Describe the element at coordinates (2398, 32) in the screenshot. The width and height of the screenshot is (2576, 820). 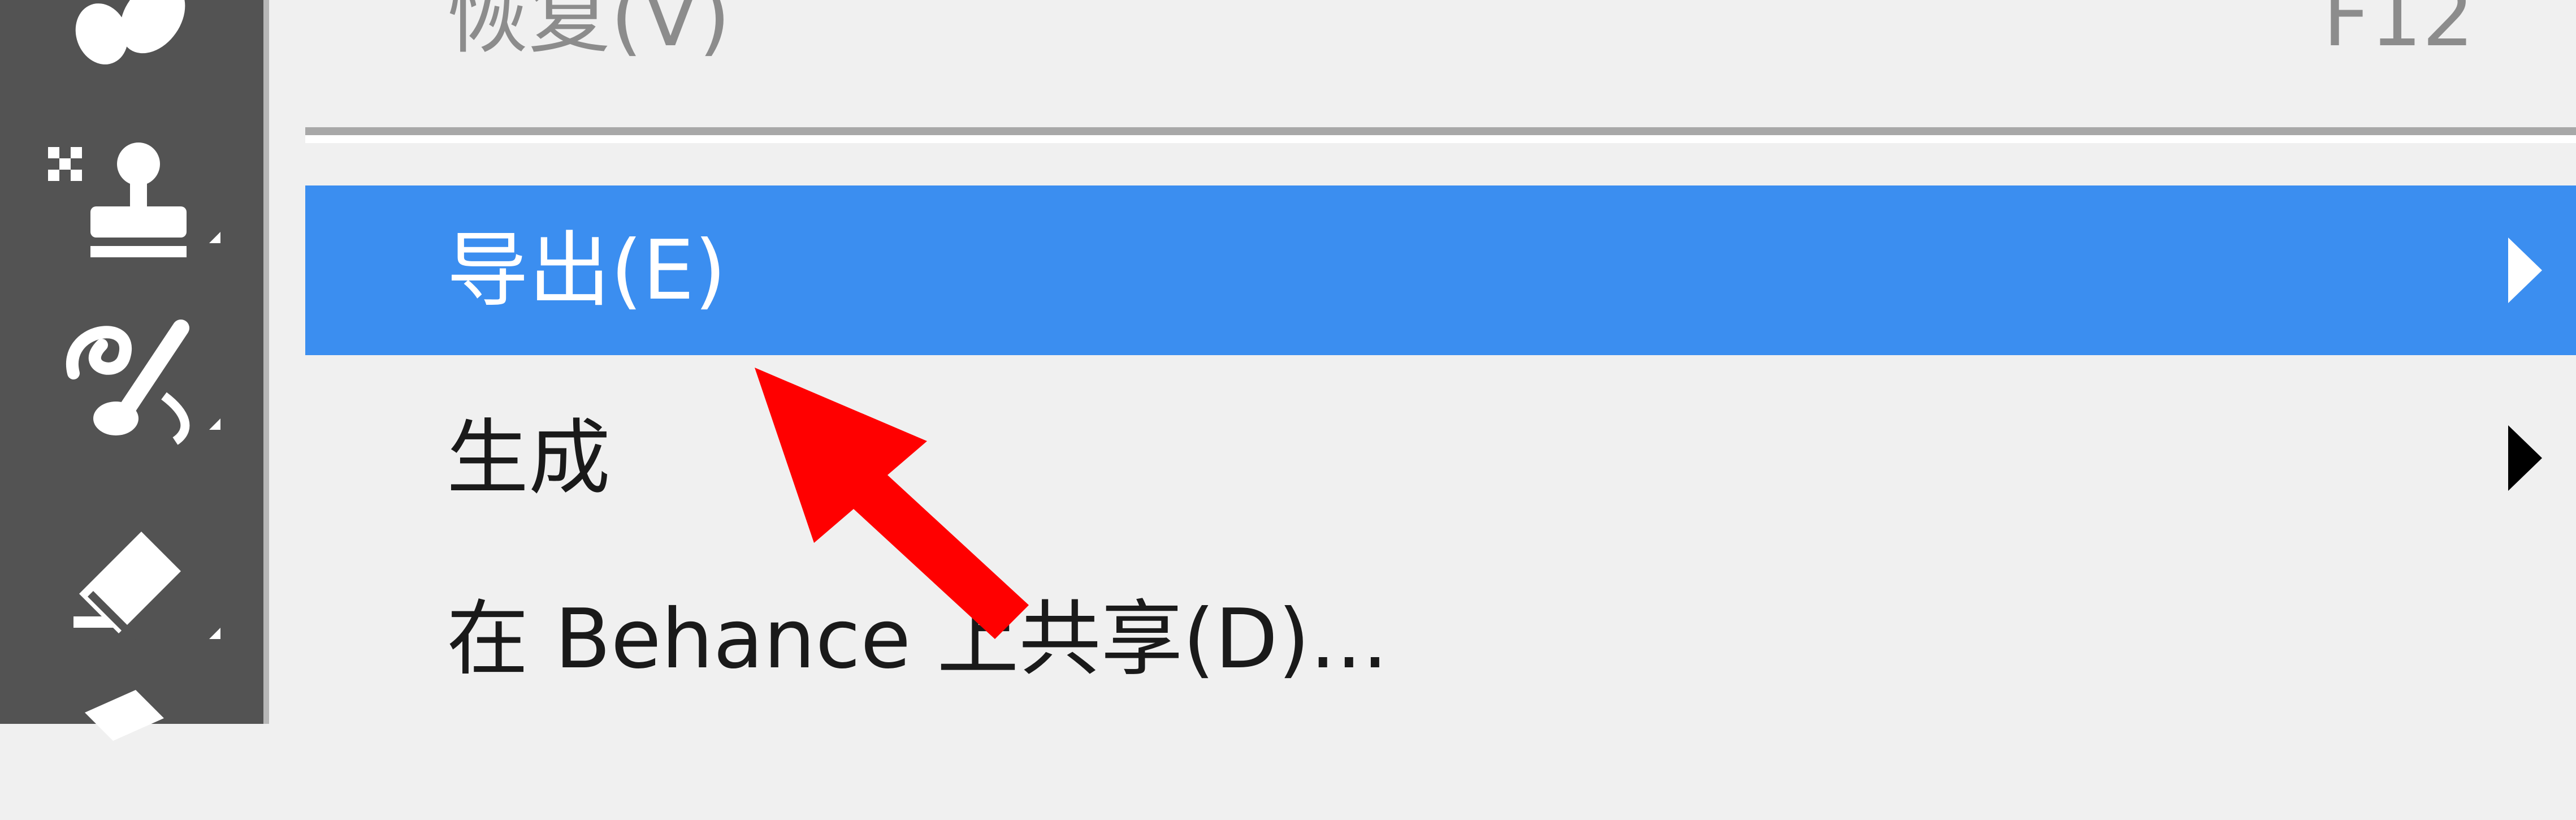
I see `shortcut-label: F12` at that location.